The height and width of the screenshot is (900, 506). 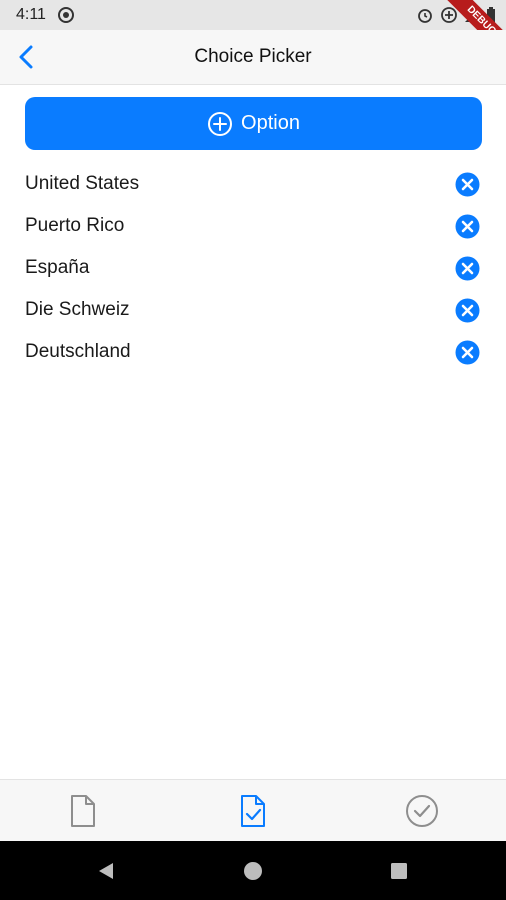 What do you see at coordinates (77, 309) in the screenshot?
I see `option-label: Die Schweiz` at bounding box center [77, 309].